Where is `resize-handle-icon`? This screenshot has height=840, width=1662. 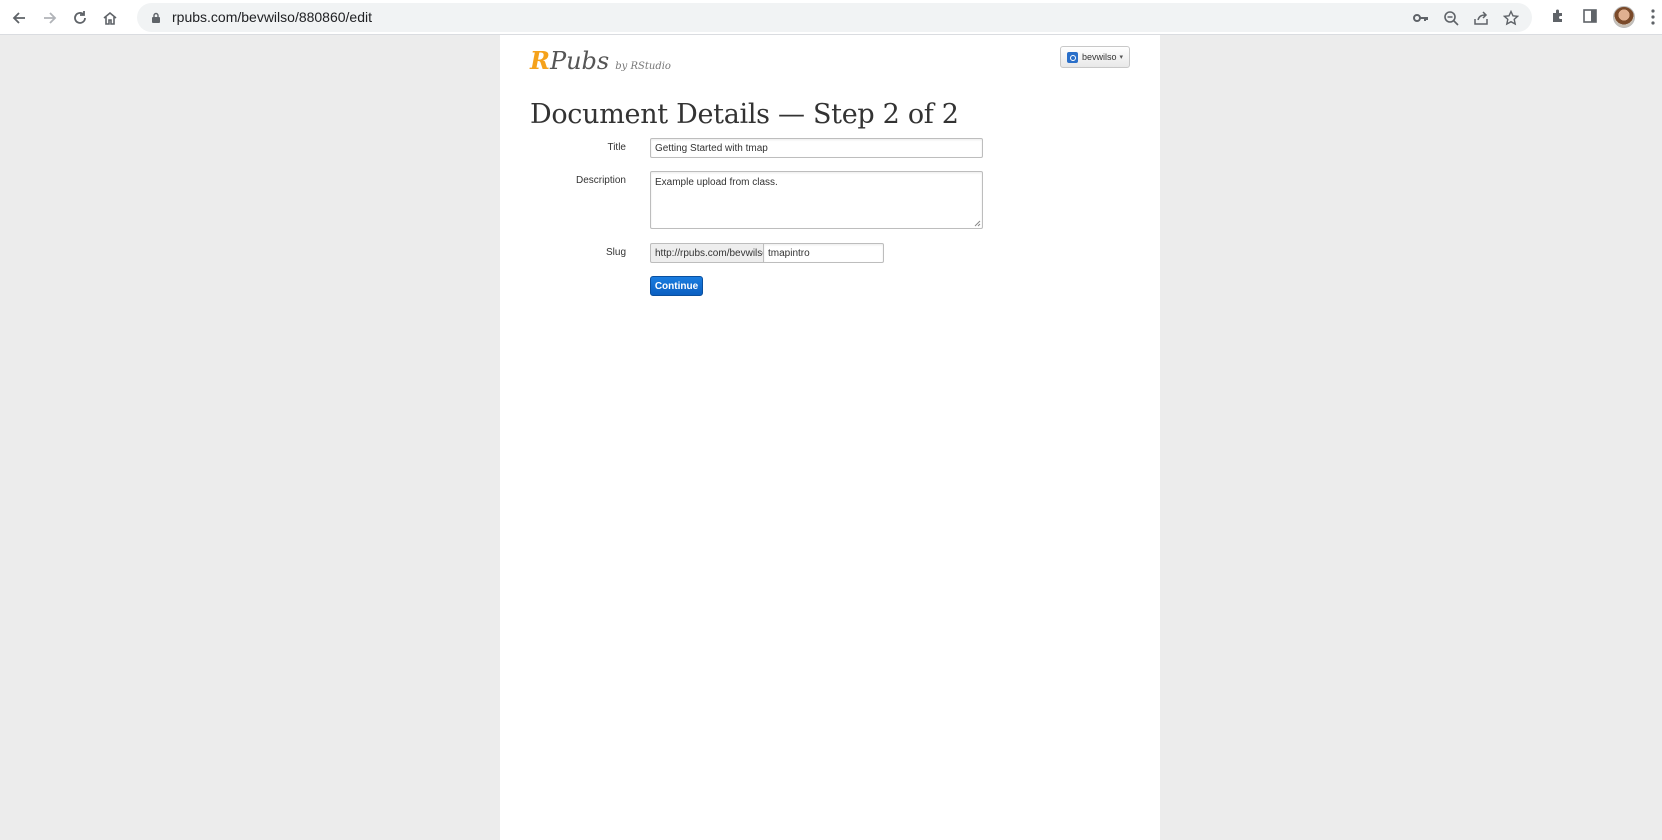 resize-handle-icon is located at coordinates (977, 223).